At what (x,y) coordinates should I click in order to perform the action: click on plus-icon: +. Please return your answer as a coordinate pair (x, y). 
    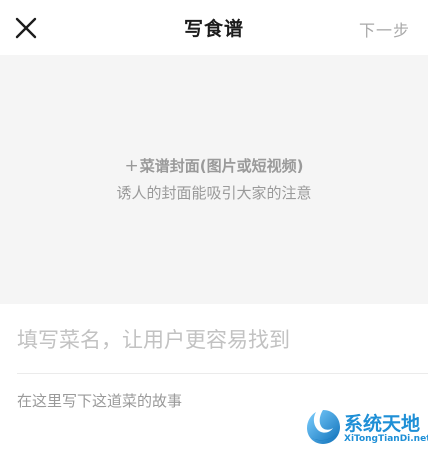
    Looking at the image, I should click on (131, 166).